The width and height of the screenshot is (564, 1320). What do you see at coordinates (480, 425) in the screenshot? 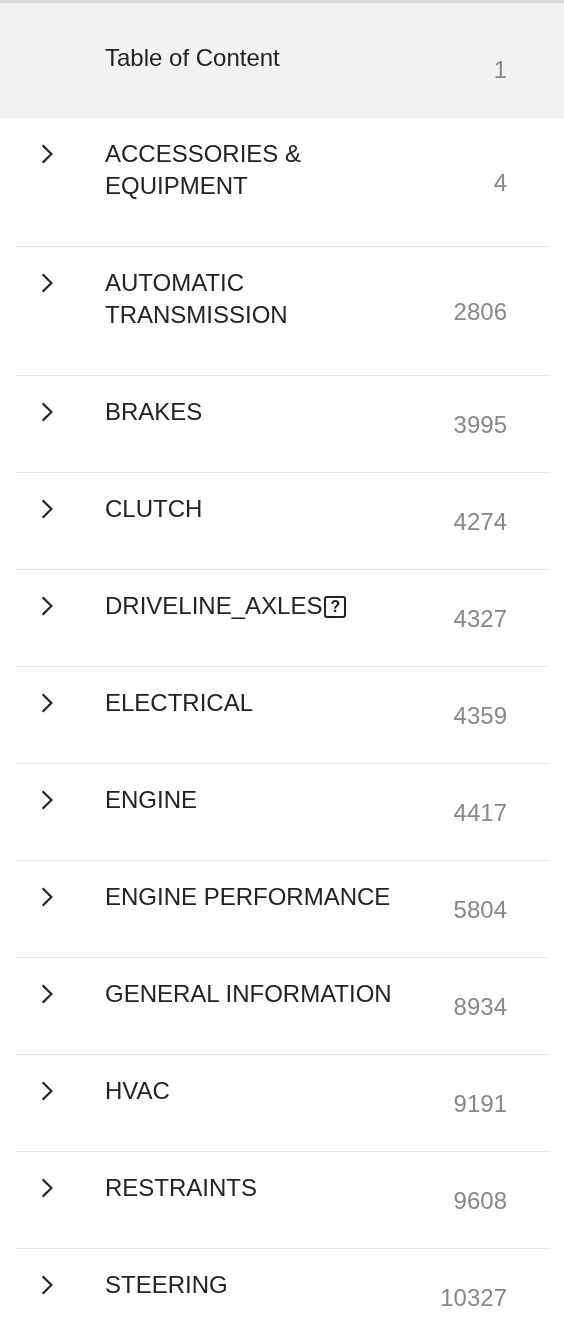
I see `page-number: 3995` at bounding box center [480, 425].